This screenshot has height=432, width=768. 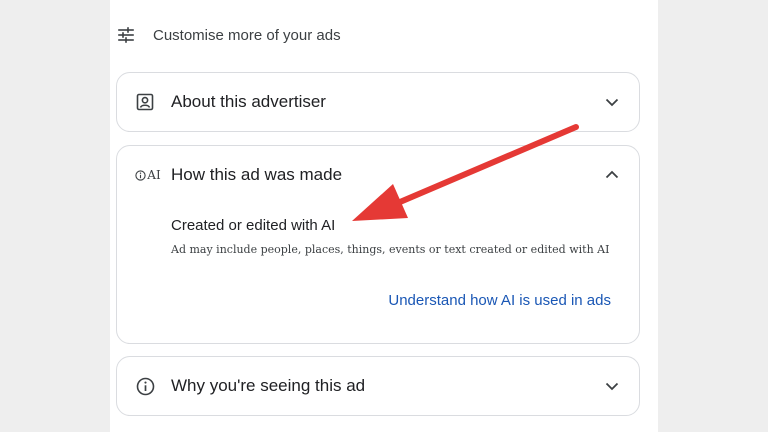 I want to click on why-seeing-ad-title: Why you're seeing this ad, so click(x=268, y=385).